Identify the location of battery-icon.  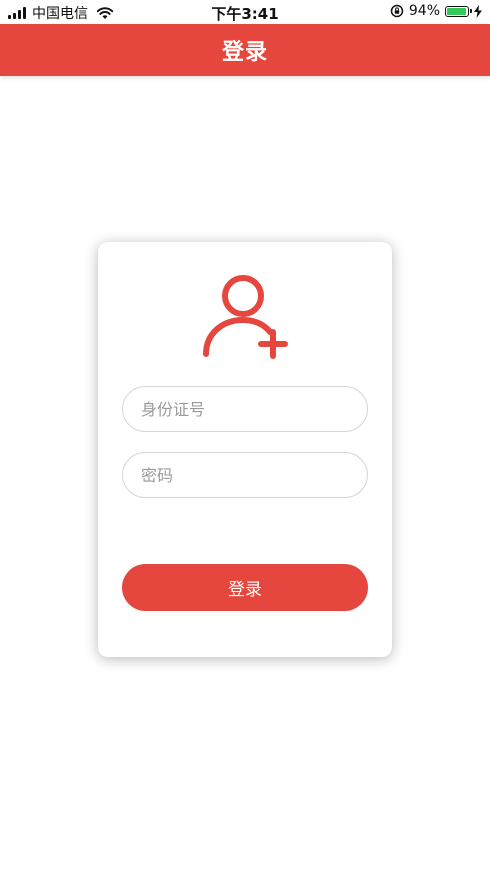
(458, 11).